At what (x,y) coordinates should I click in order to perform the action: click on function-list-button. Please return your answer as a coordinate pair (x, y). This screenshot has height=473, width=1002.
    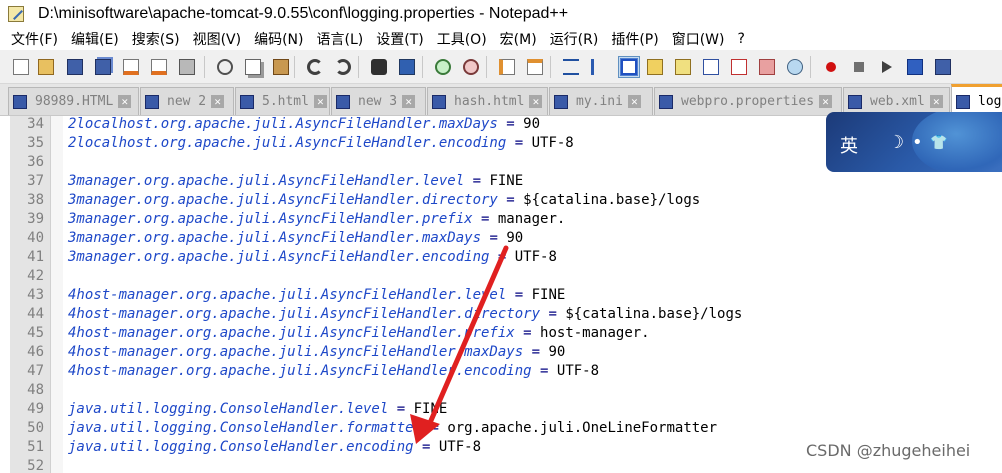
    Looking at the image, I should click on (739, 67).